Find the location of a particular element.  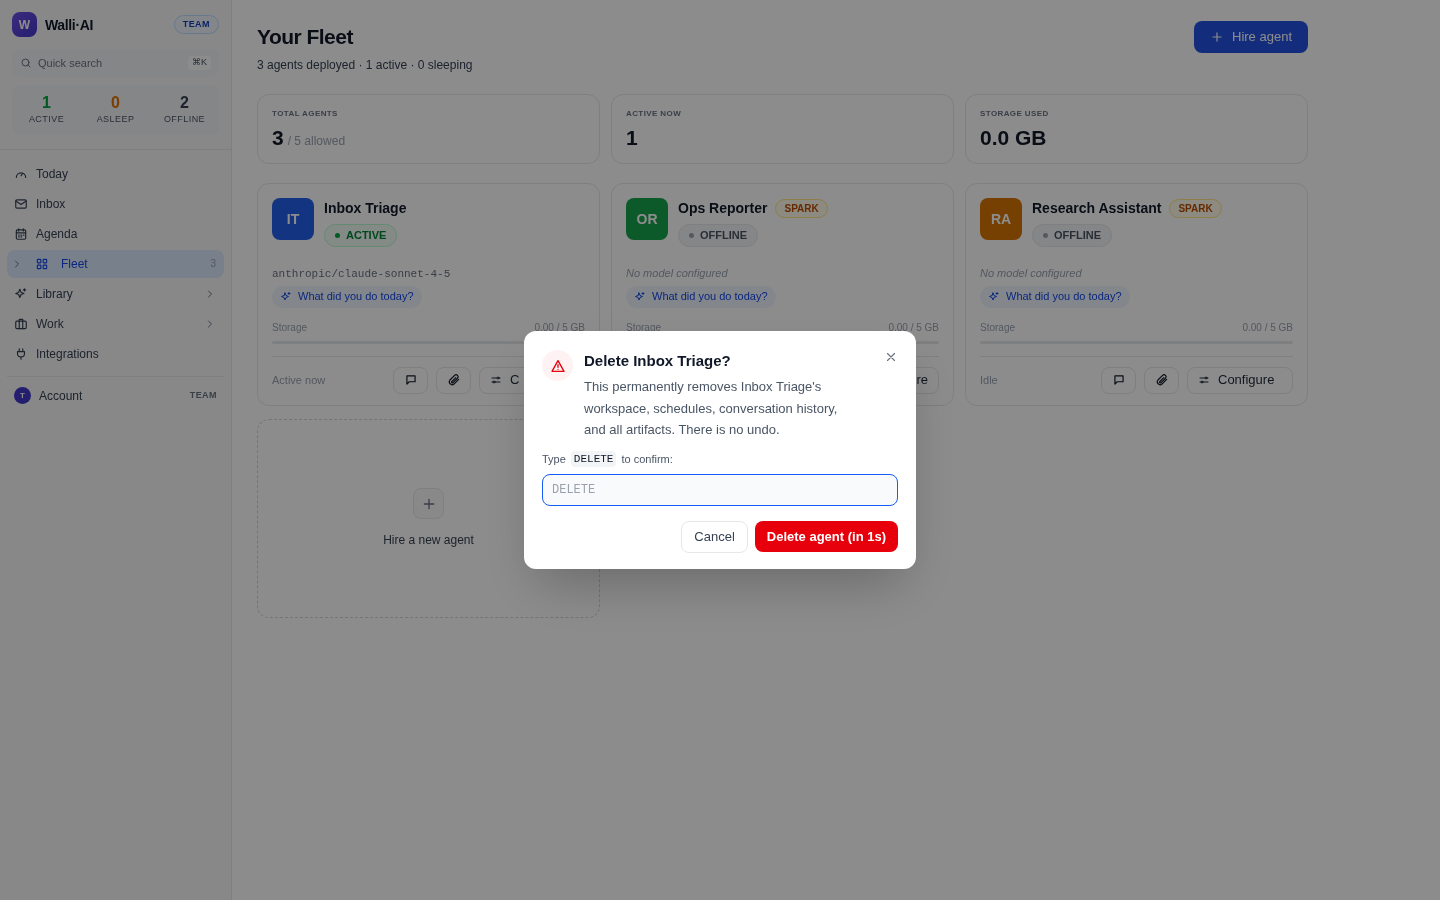

delete-button: Delete agent (in 1s) is located at coordinates (826, 536).